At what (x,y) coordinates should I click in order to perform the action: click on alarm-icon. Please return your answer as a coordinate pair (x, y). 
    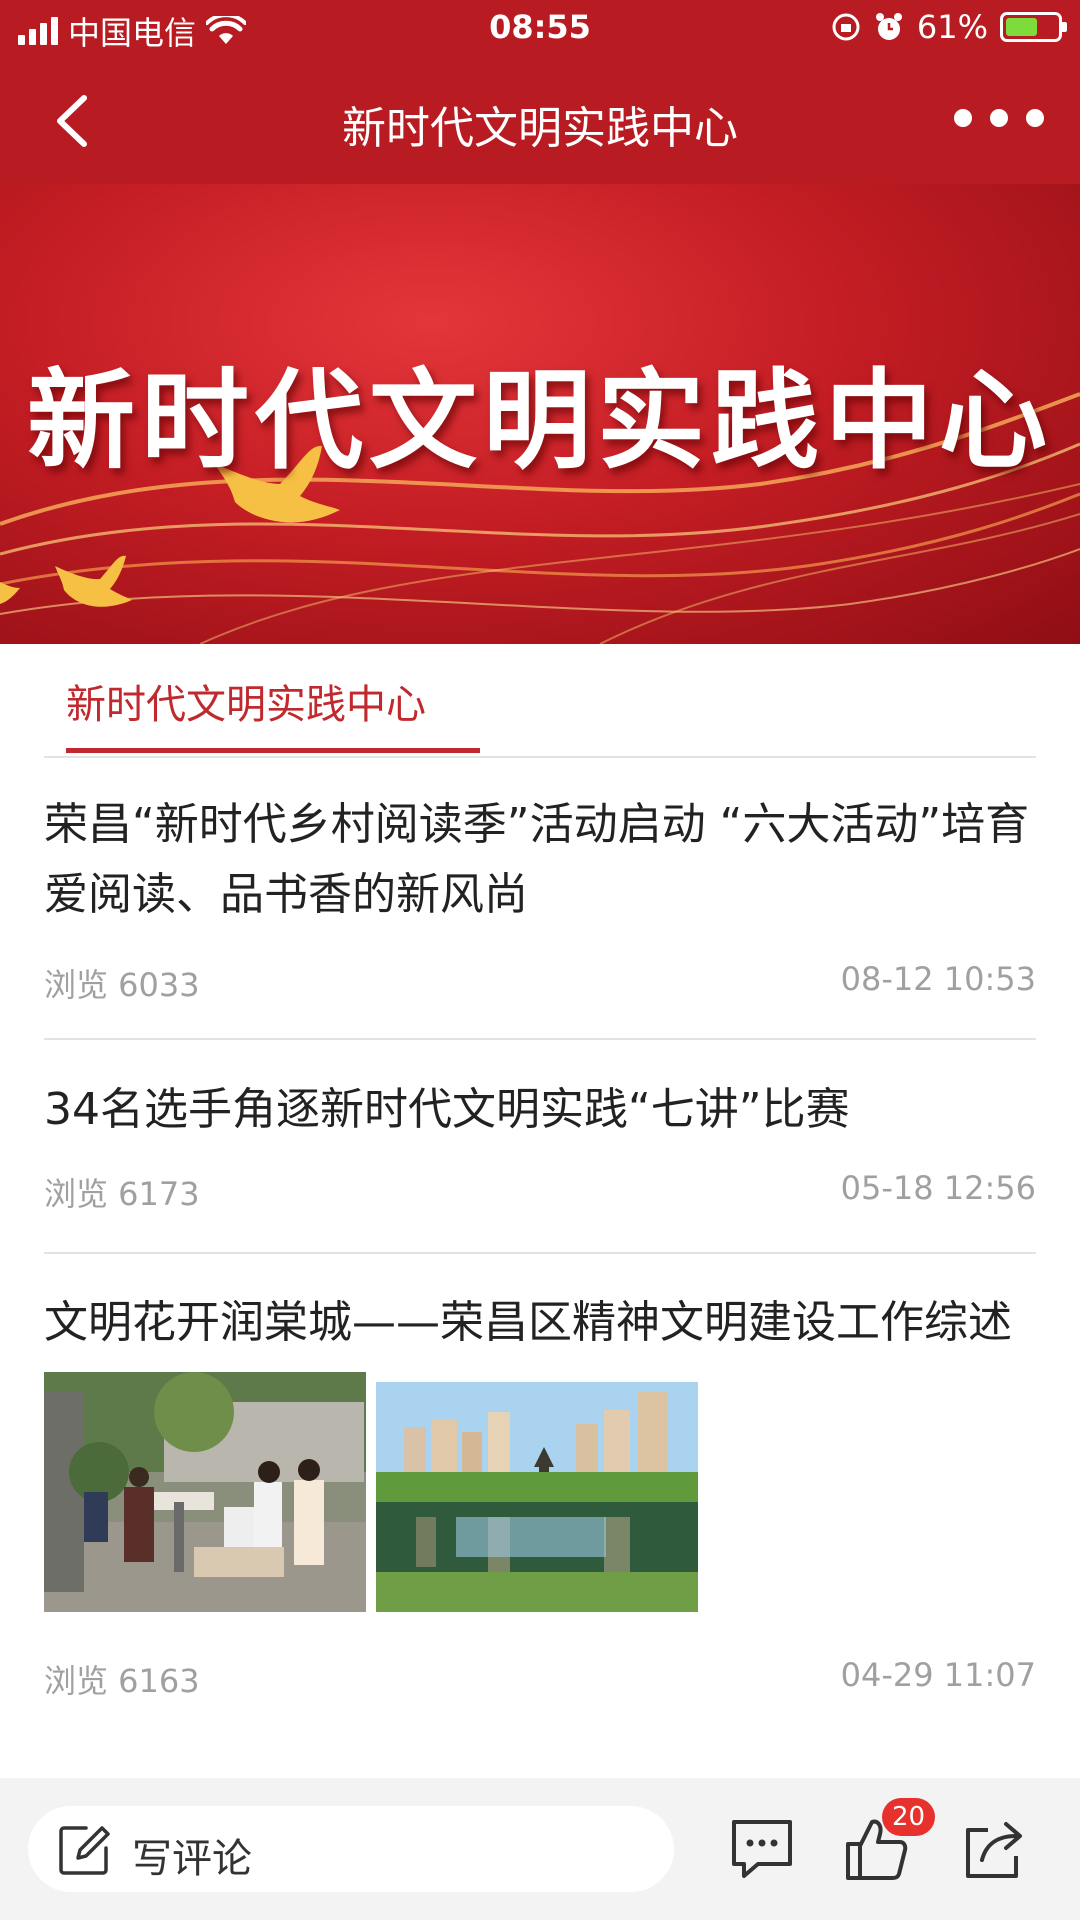
    Looking at the image, I should click on (888, 26).